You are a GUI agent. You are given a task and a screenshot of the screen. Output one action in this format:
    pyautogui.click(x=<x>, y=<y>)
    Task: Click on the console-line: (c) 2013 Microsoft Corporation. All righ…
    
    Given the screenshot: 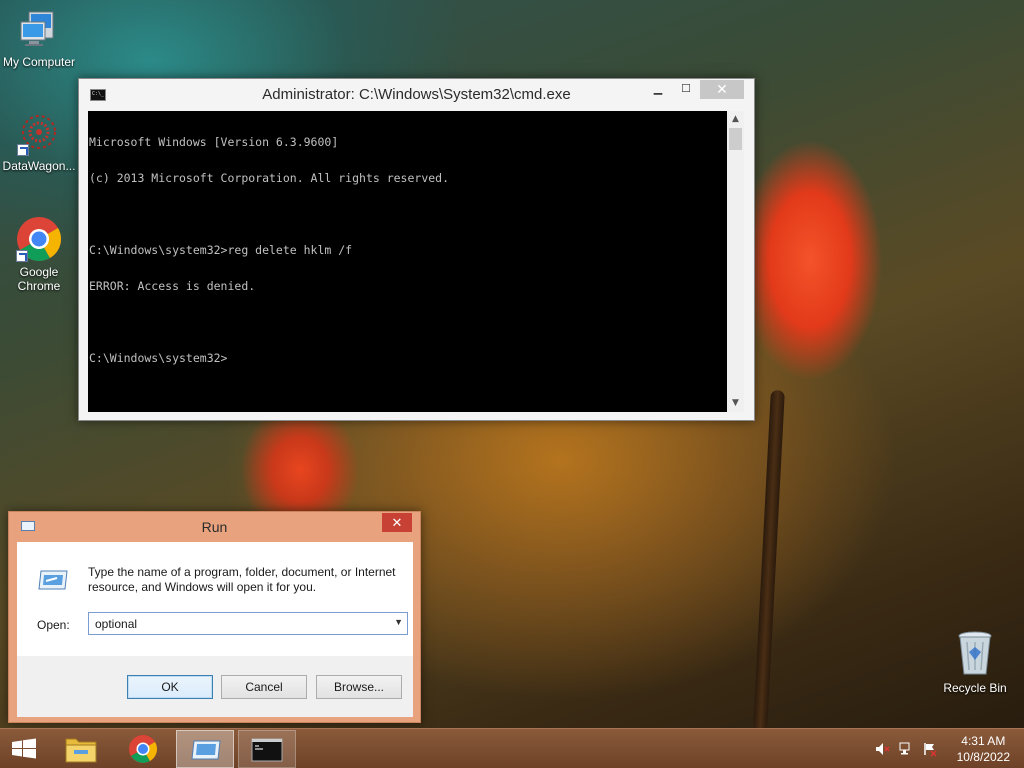 What is the action you would take?
    pyautogui.click(x=269, y=178)
    